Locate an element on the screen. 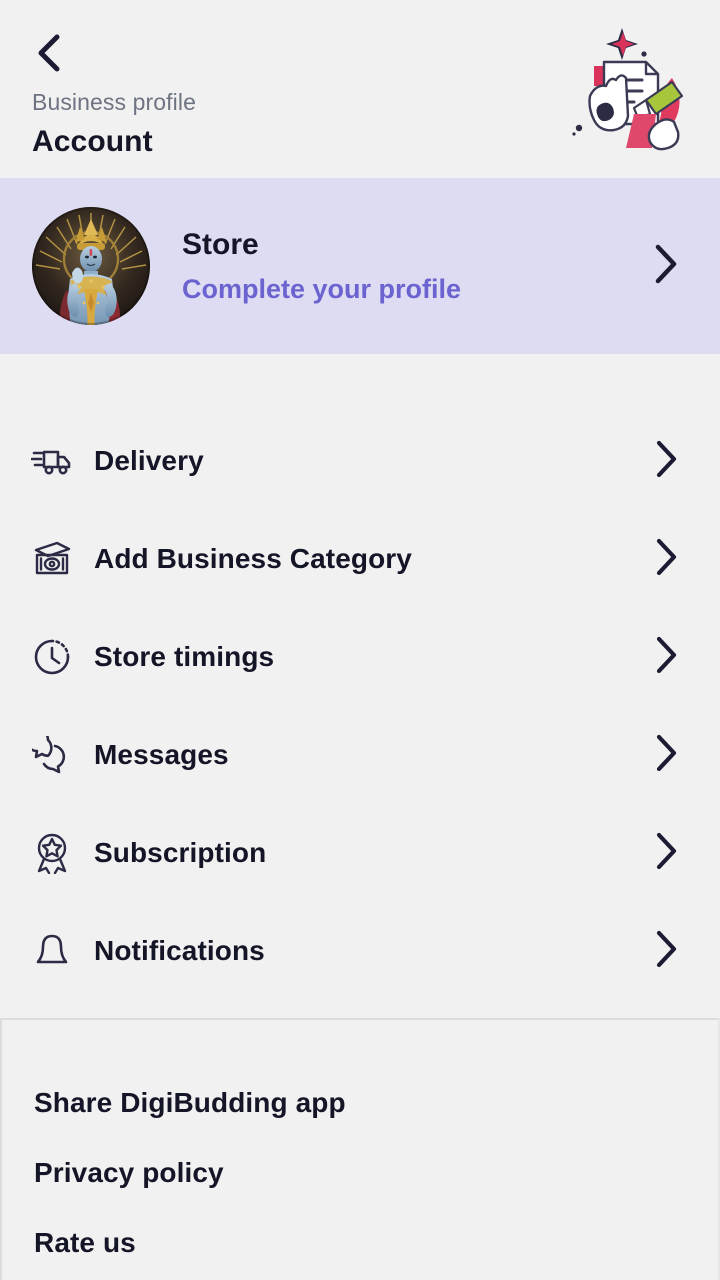 The image size is (720, 1280). delivery-truck-icon is located at coordinates (52, 461).